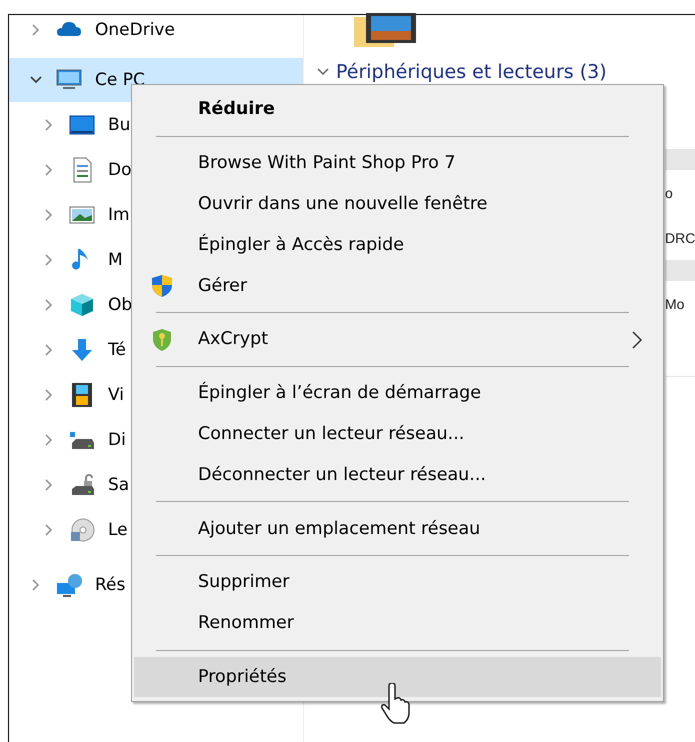  I want to click on text-fragment: DRC, so click(680, 238).